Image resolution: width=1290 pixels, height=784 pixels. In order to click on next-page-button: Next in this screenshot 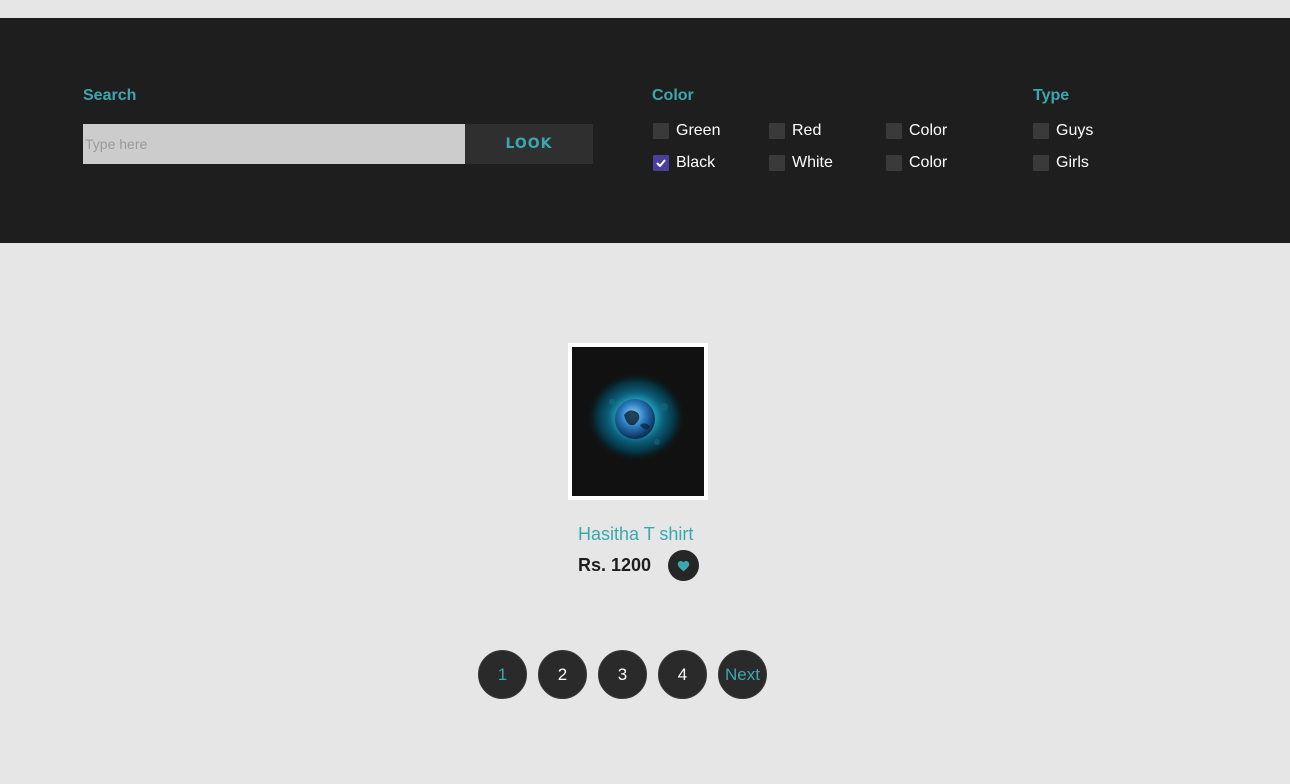, I will do `click(742, 674)`.